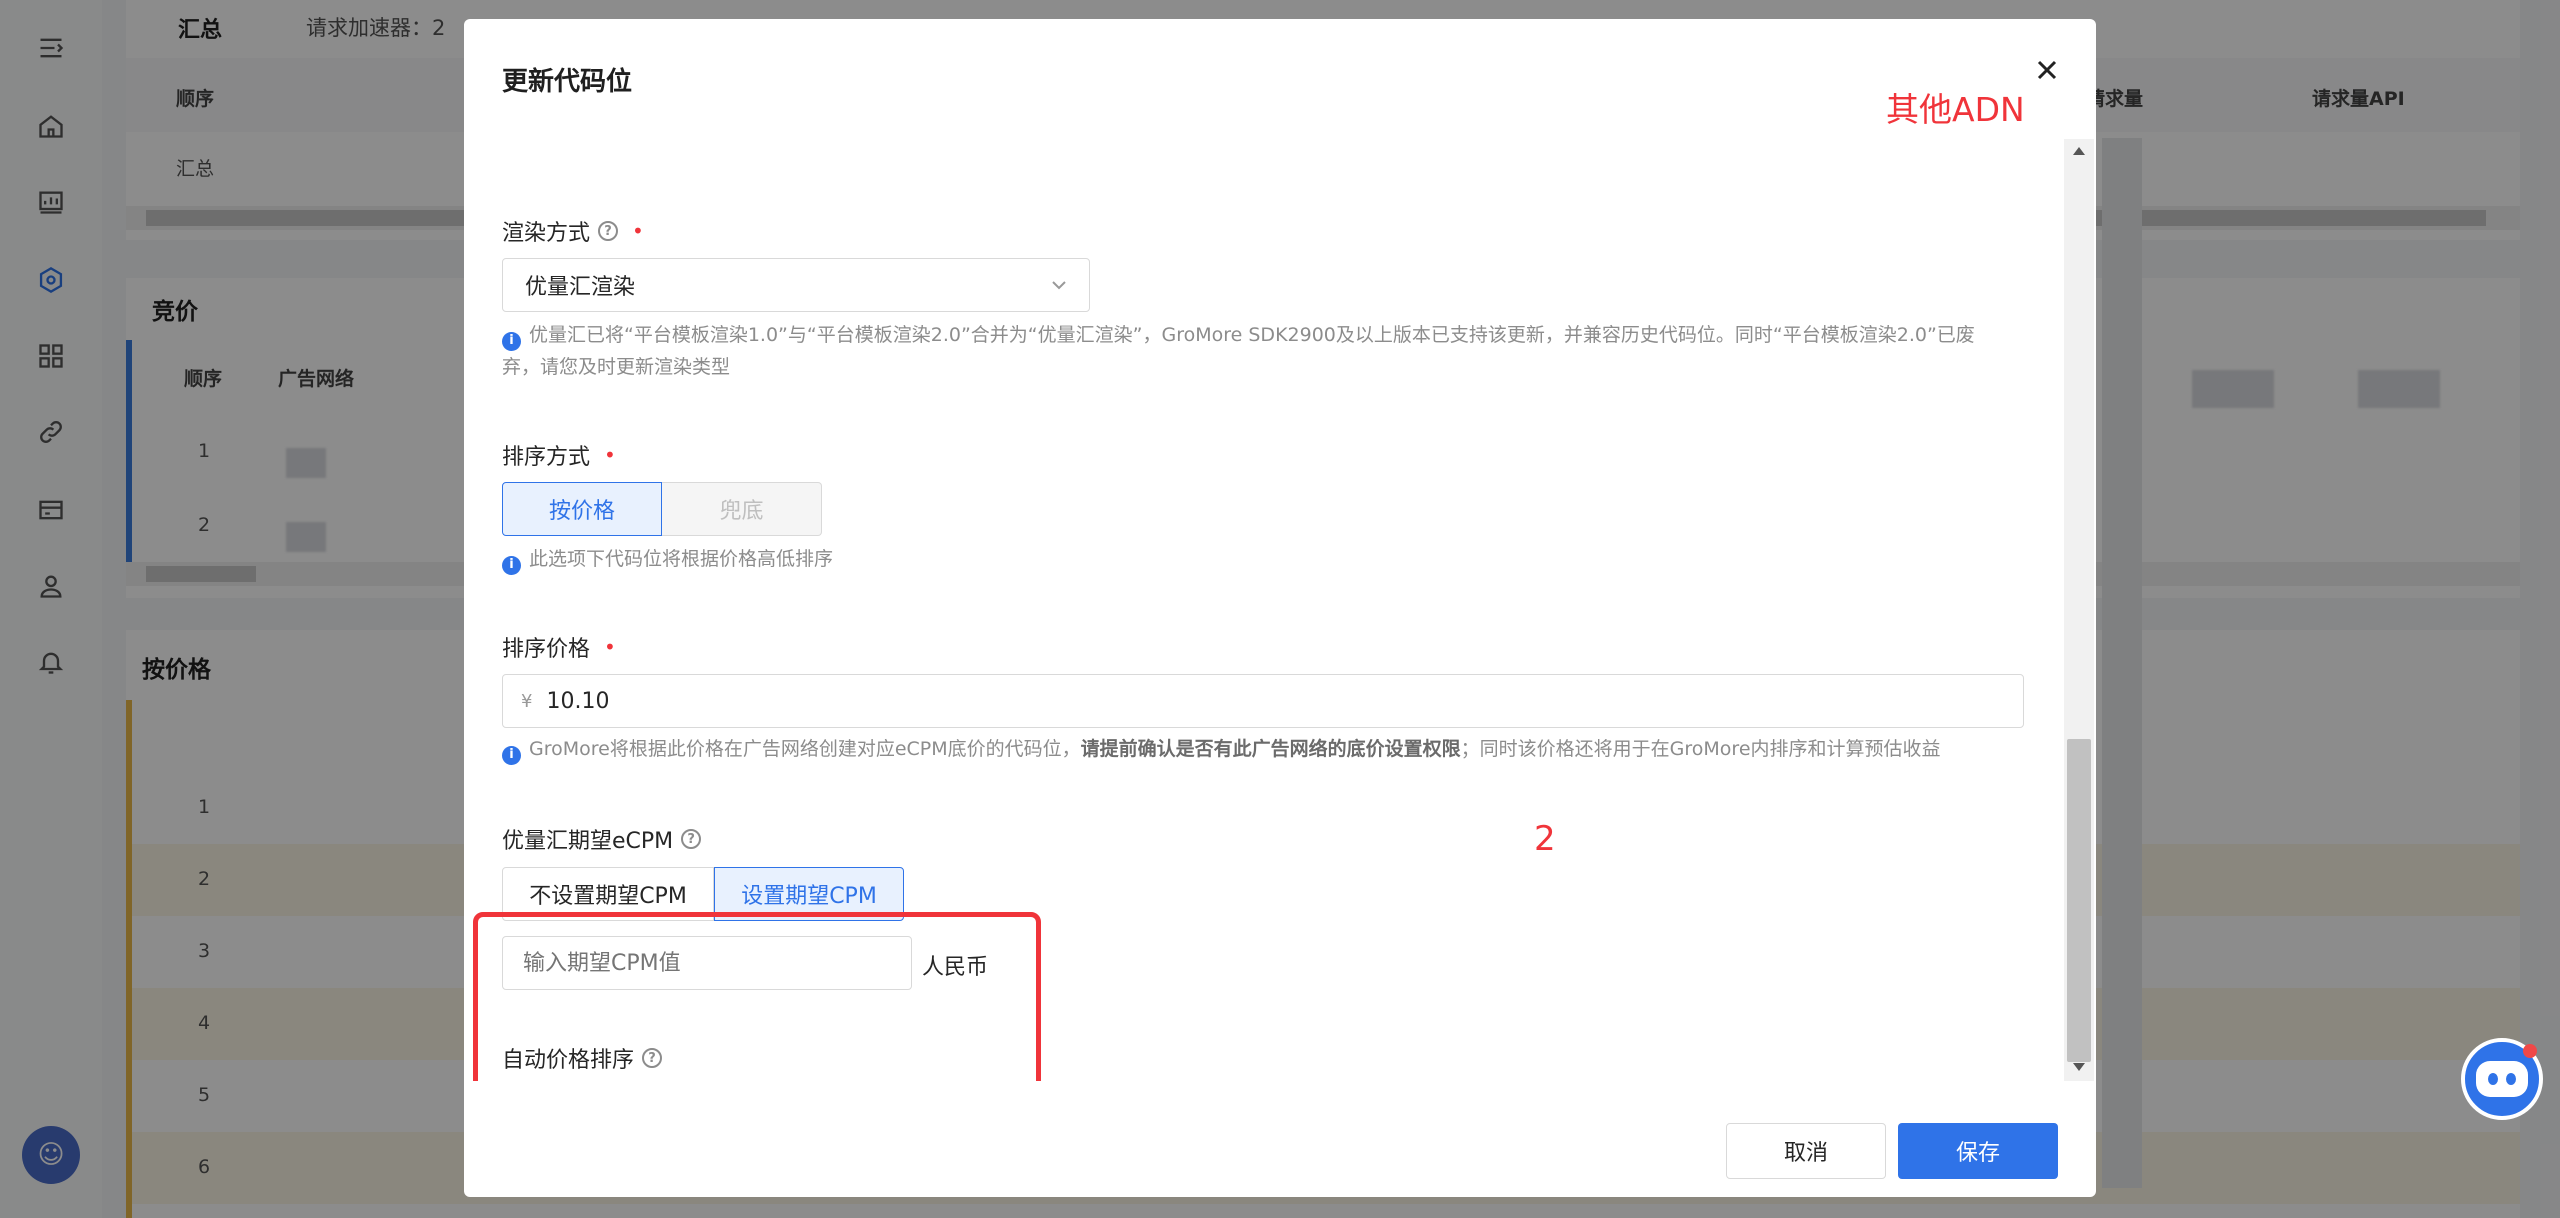 This screenshot has height=1218, width=2560. What do you see at coordinates (2047, 70) in the screenshot?
I see `close-icon` at bounding box center [2047, 70].